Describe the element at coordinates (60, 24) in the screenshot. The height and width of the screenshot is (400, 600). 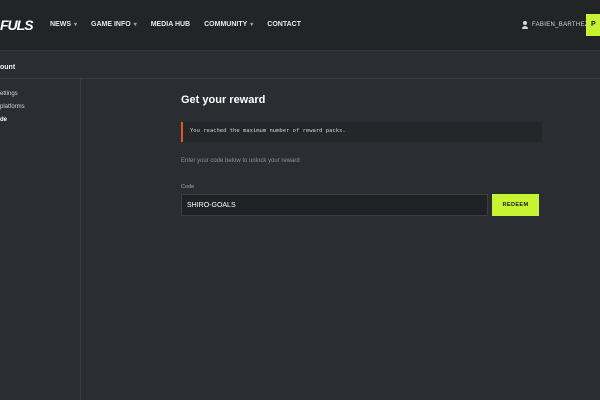
I see `nav-news-label: NEWS` at that location.